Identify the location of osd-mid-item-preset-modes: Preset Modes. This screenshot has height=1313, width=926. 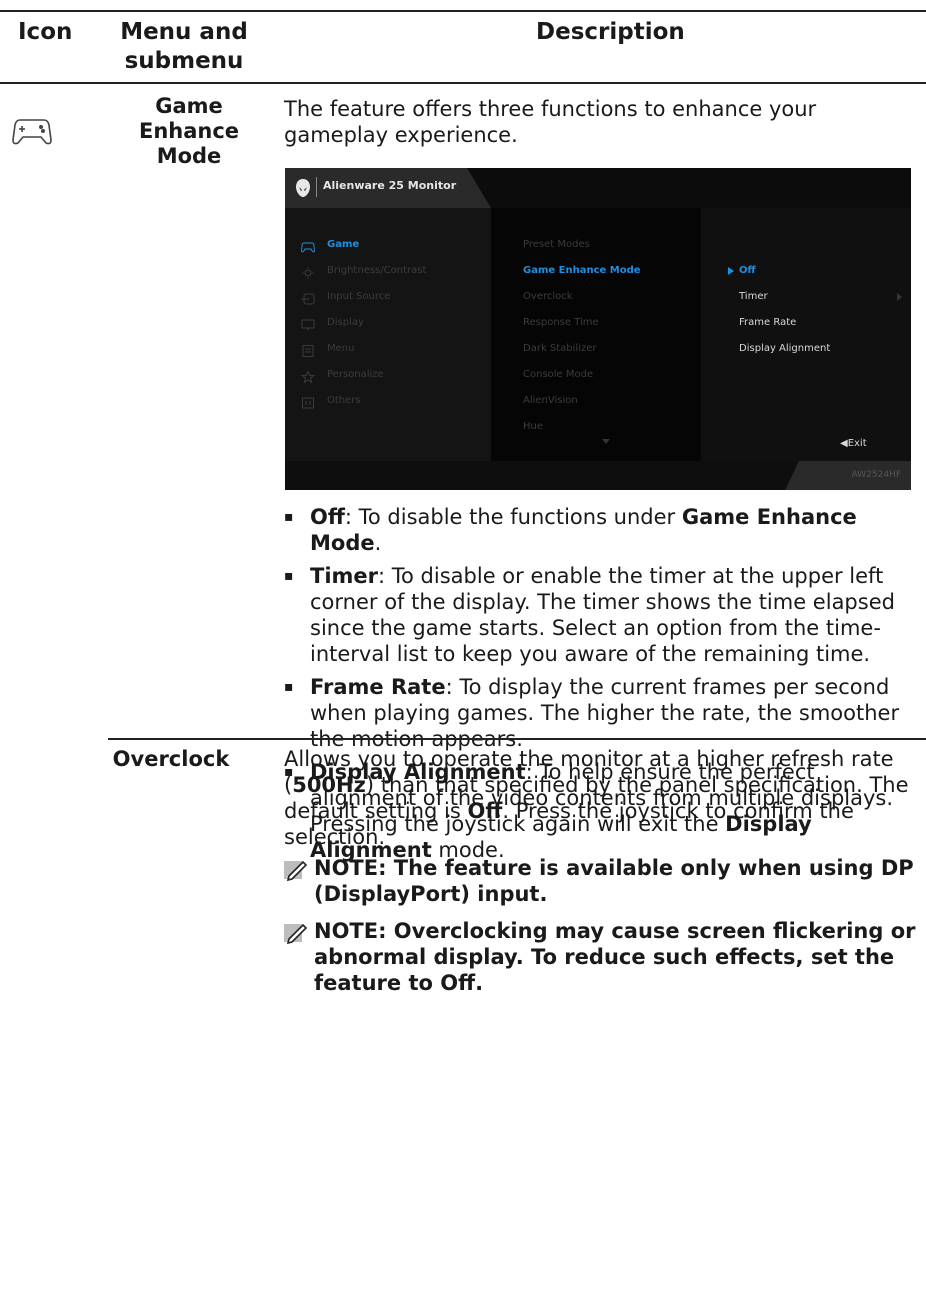
(556, 244).